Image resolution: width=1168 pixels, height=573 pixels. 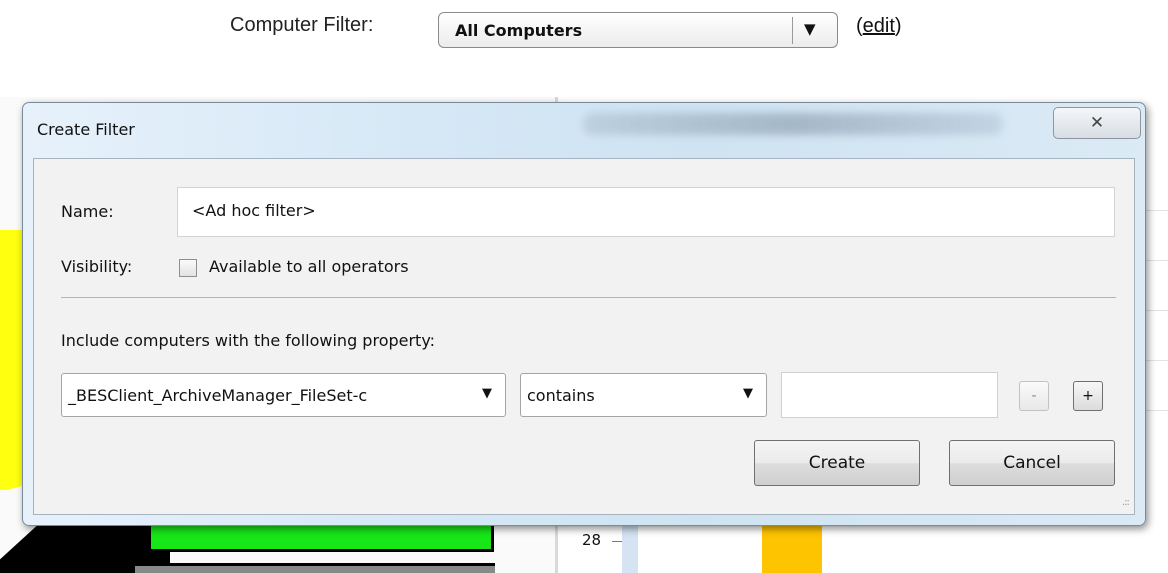 I want to click on operator-select-value: contains, so click(x=561, y=395).